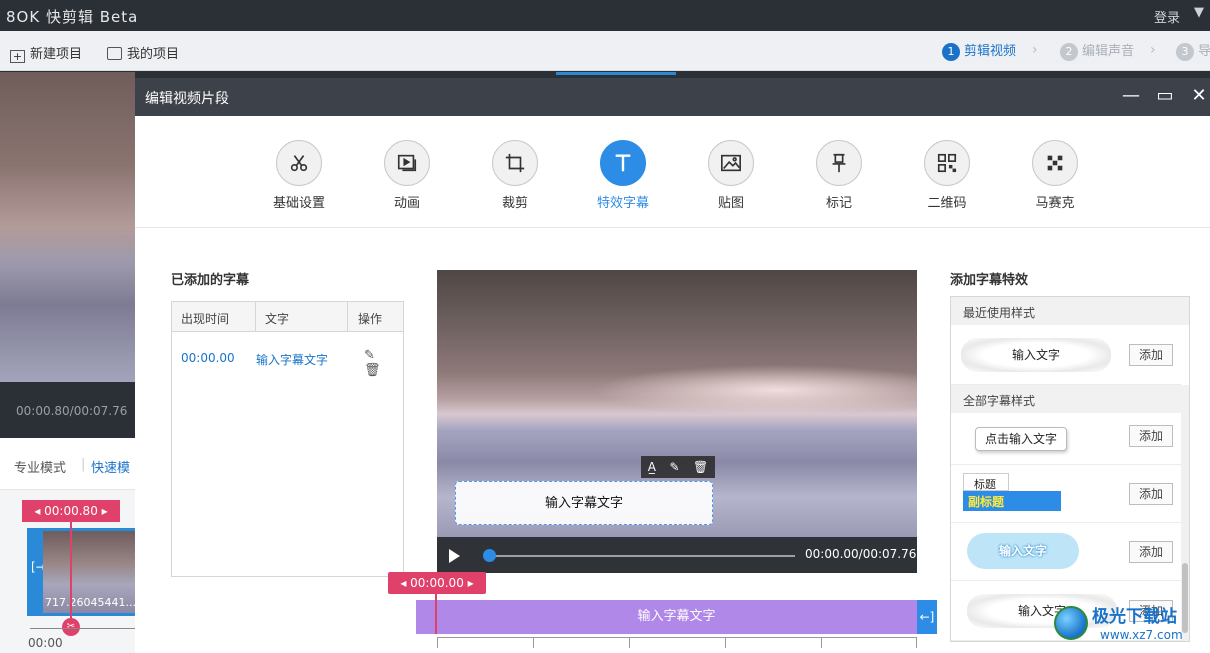  What do you see at coordinates (677, 645) in the screenshot?
I see `caption-ruler` at bounding box center [677, 645].